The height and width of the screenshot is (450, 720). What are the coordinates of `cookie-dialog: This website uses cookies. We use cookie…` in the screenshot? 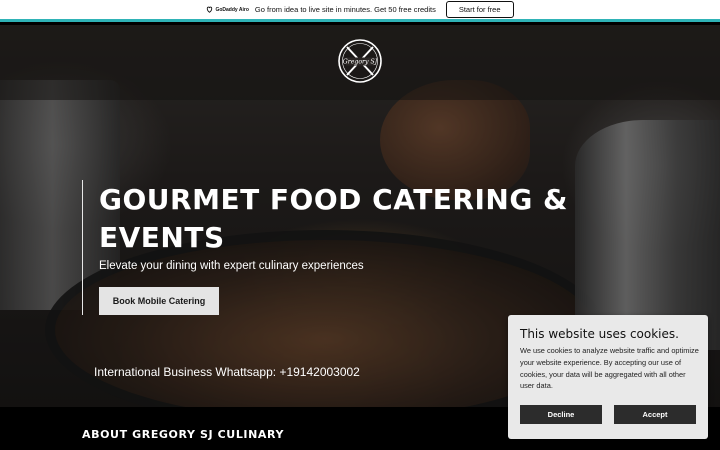 It's located at (608, 377).